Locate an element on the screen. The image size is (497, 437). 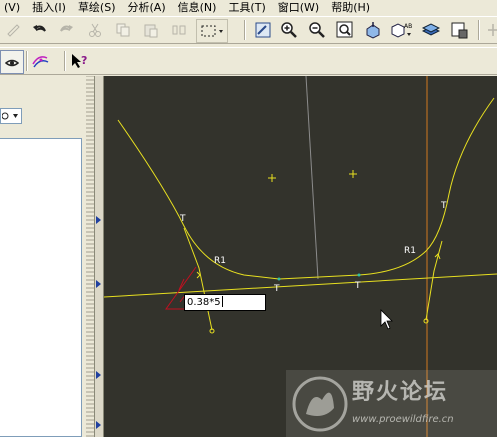
repaint-icon is located at coordinates (263, 30).